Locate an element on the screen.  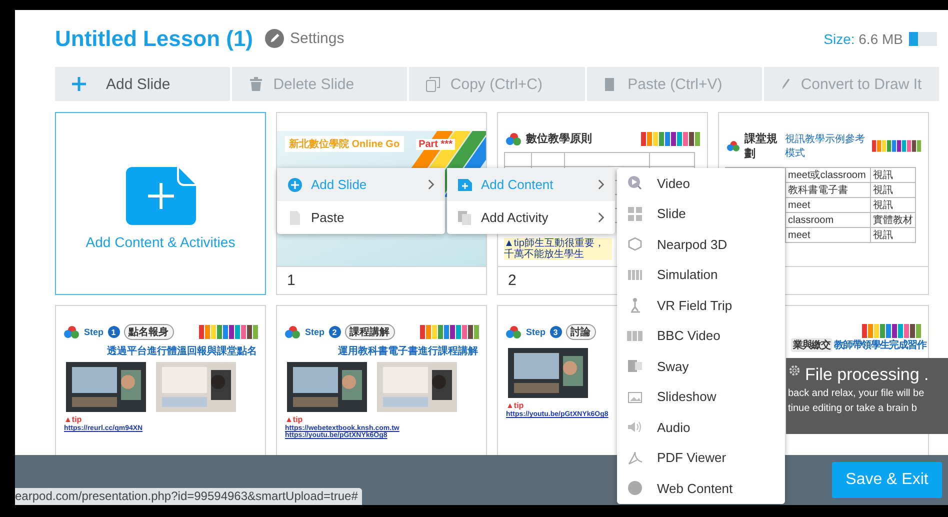
processing-message: back and relax, your file will be is located at coordinates (857, 394).